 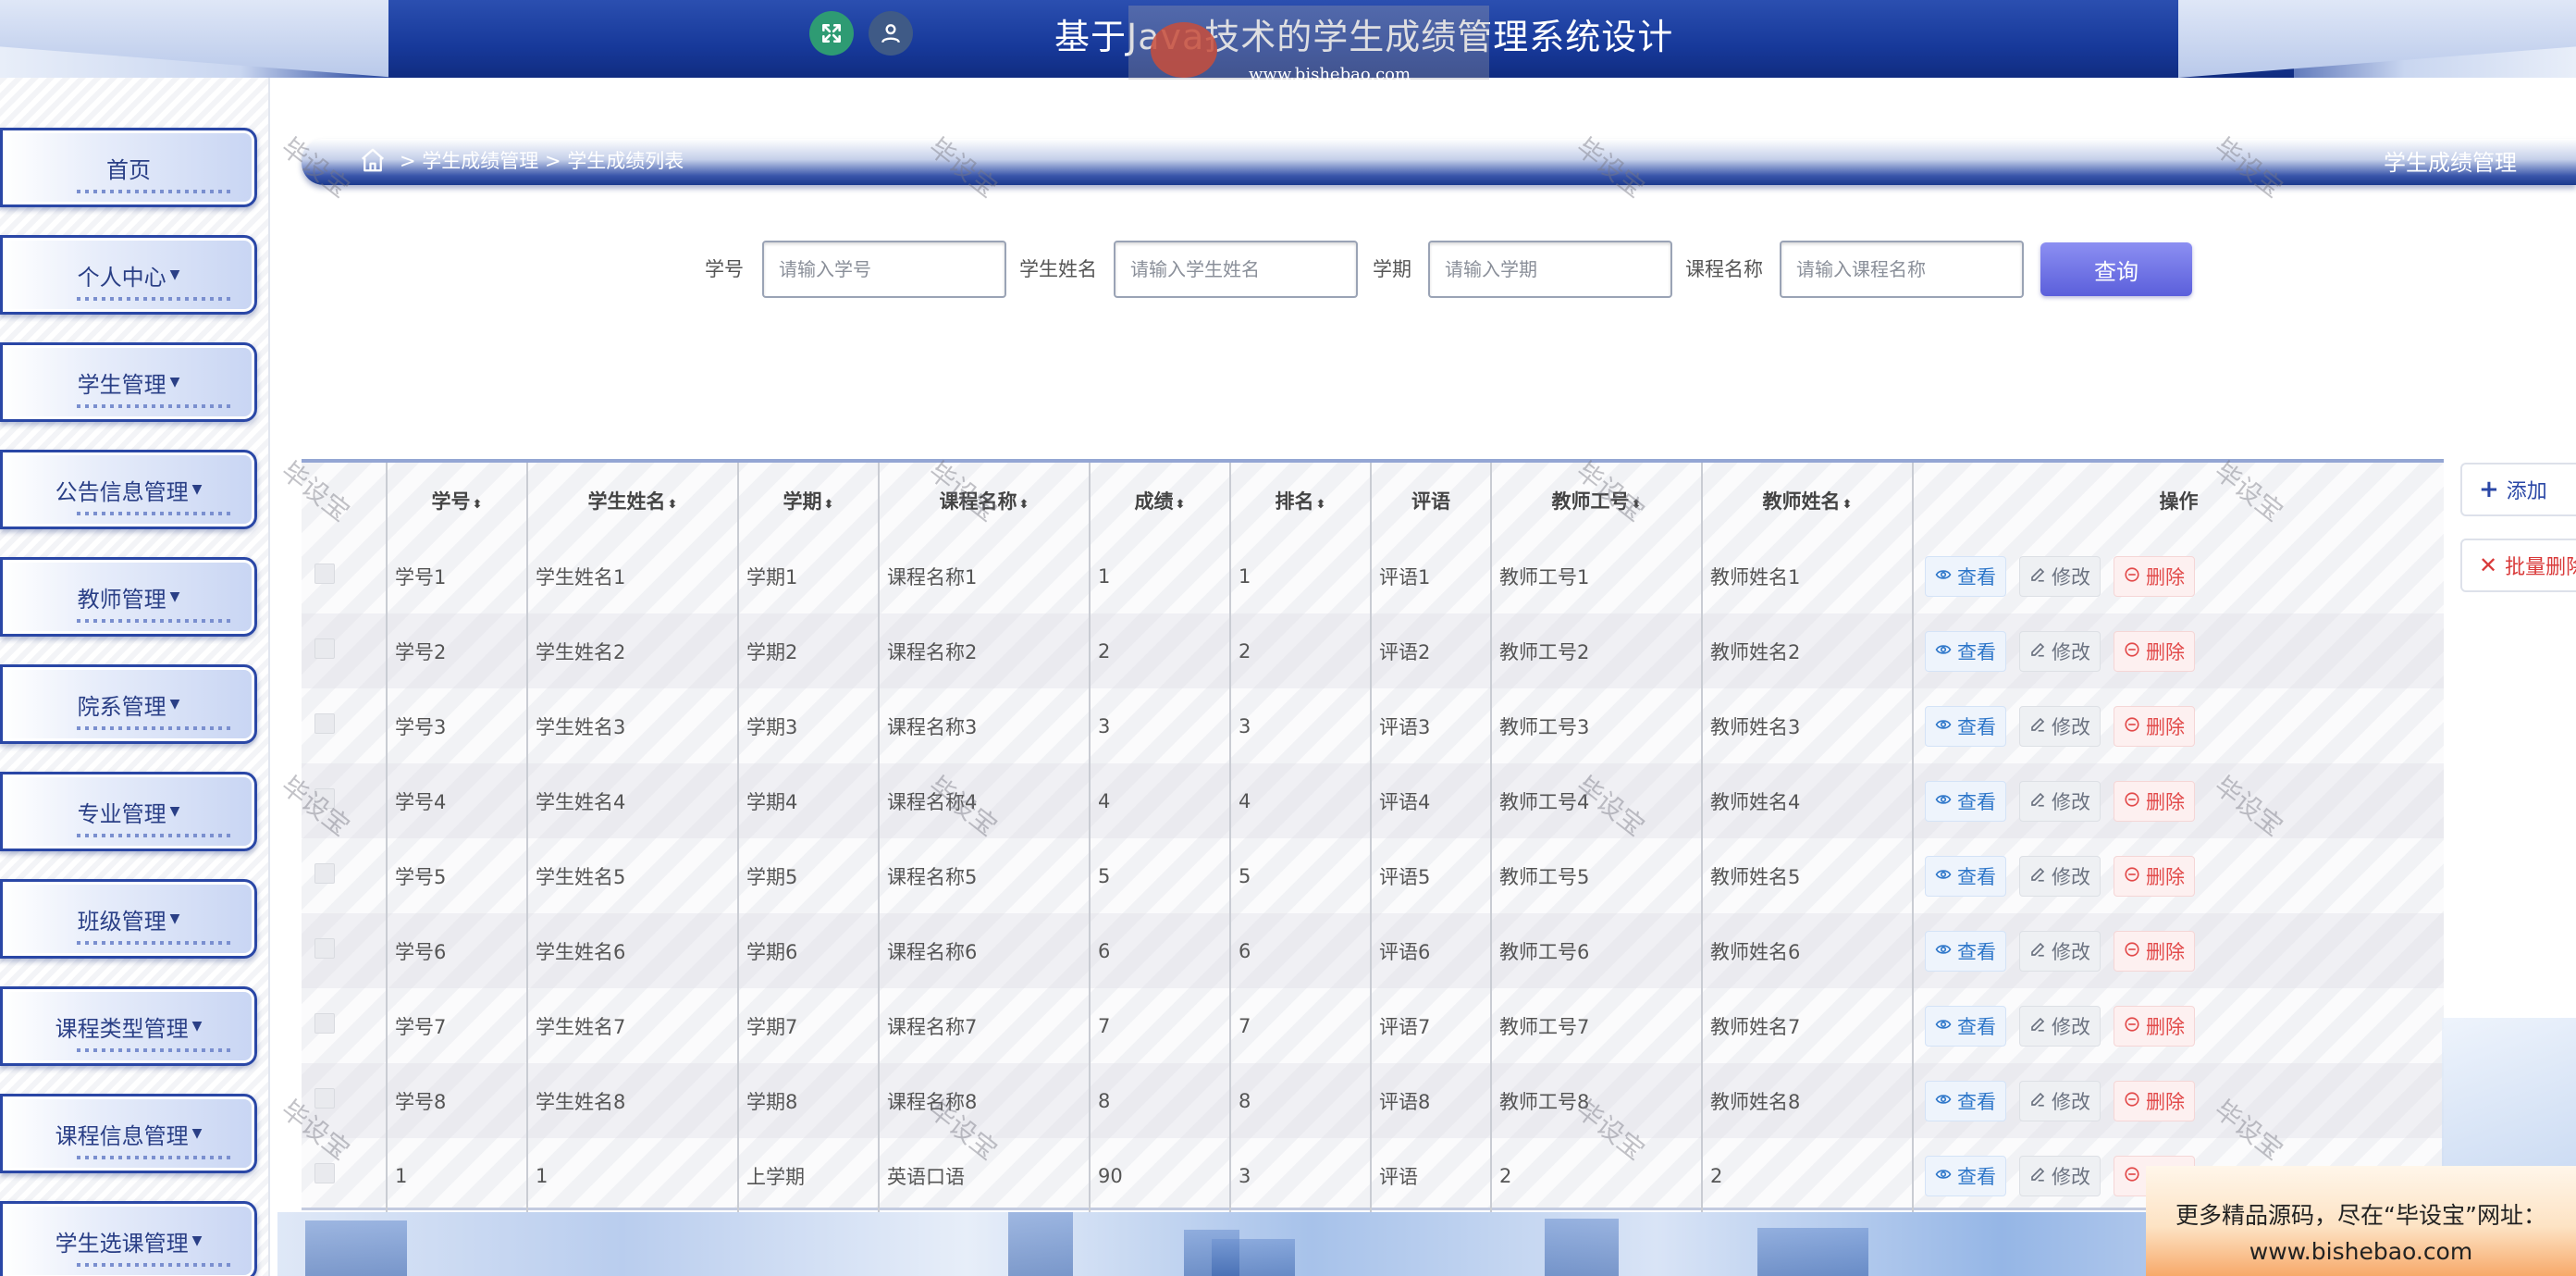 What do you see at coordinates (1236, 270) in the screenshot?
I see `search-input-student-name` at bounding box center [1236, 270].